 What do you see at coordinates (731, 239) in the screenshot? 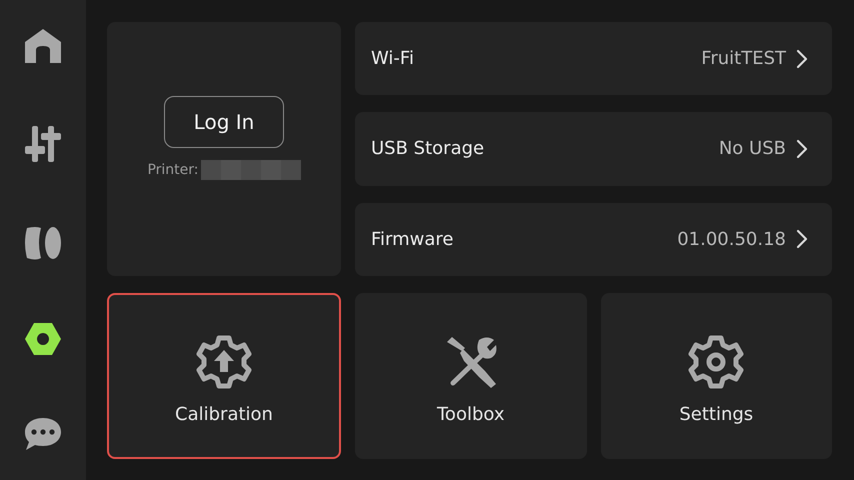
I see `row-value: 01.00.50.18` at bounding box center [731, 239].